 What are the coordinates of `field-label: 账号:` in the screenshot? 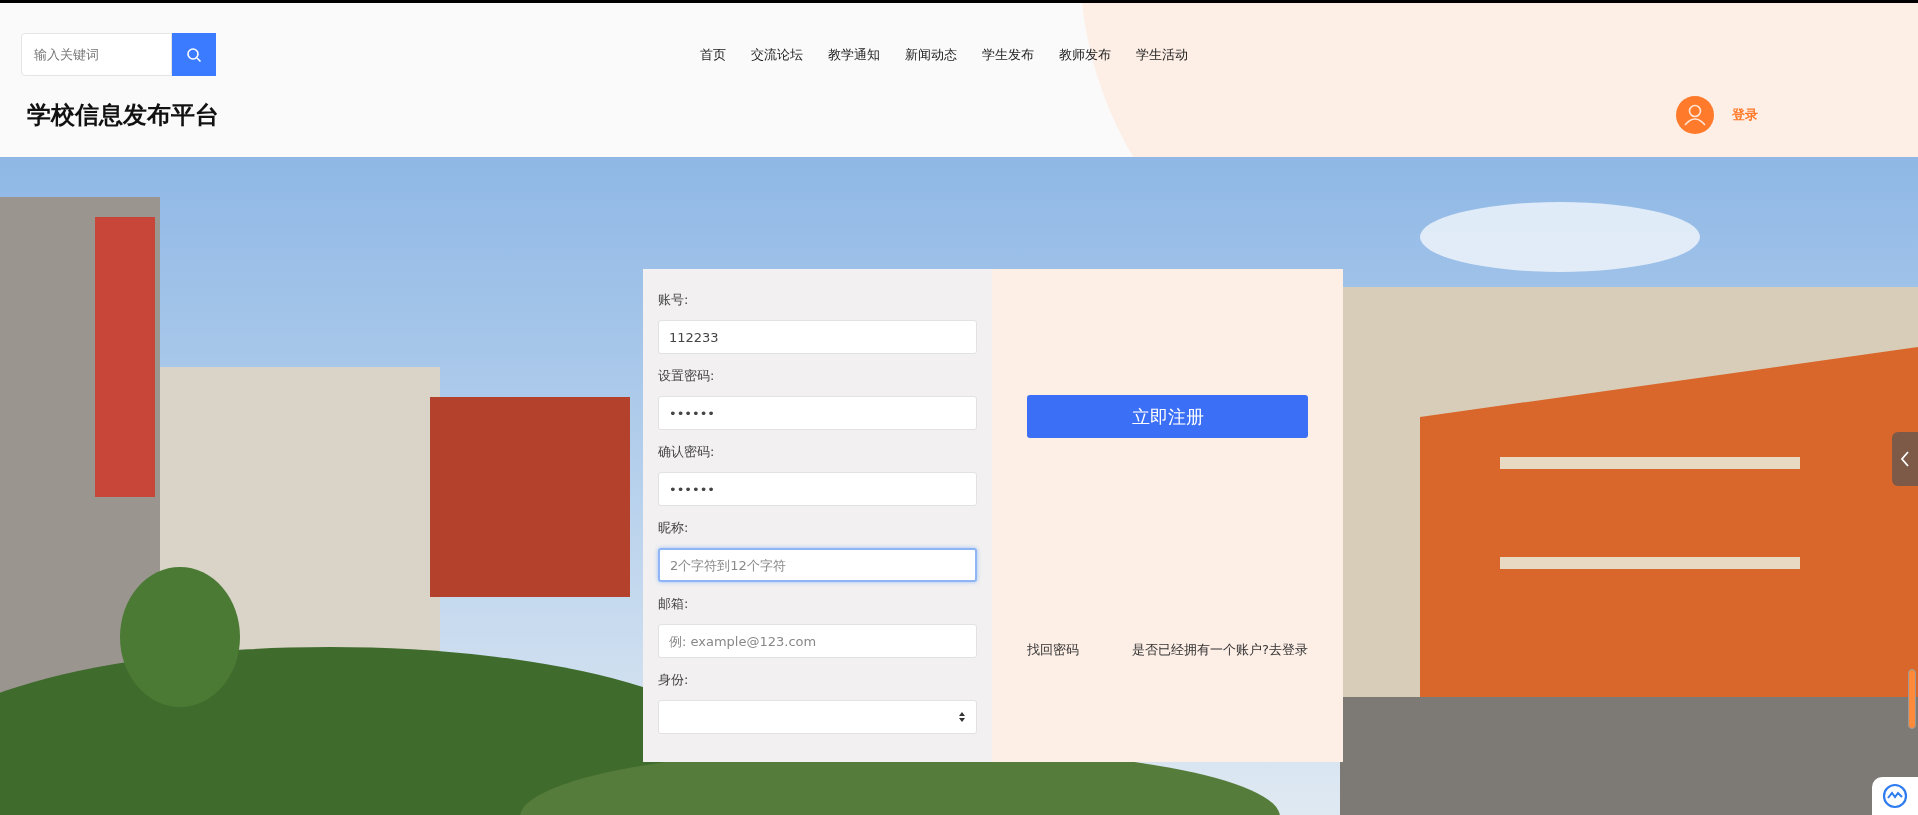 It's located at (674, 300).